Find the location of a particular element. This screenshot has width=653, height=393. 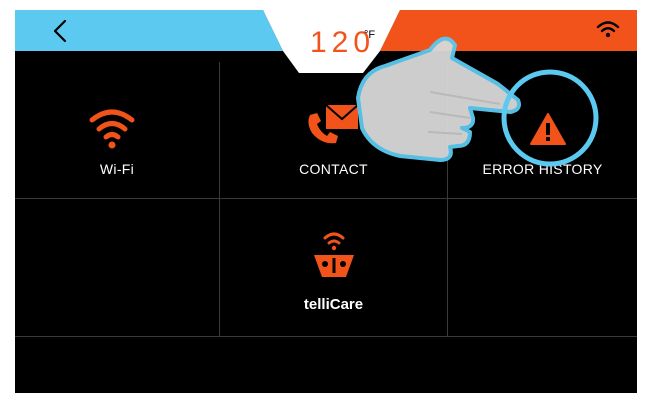

chevron-left-icon is located at coordinates (60, 31).